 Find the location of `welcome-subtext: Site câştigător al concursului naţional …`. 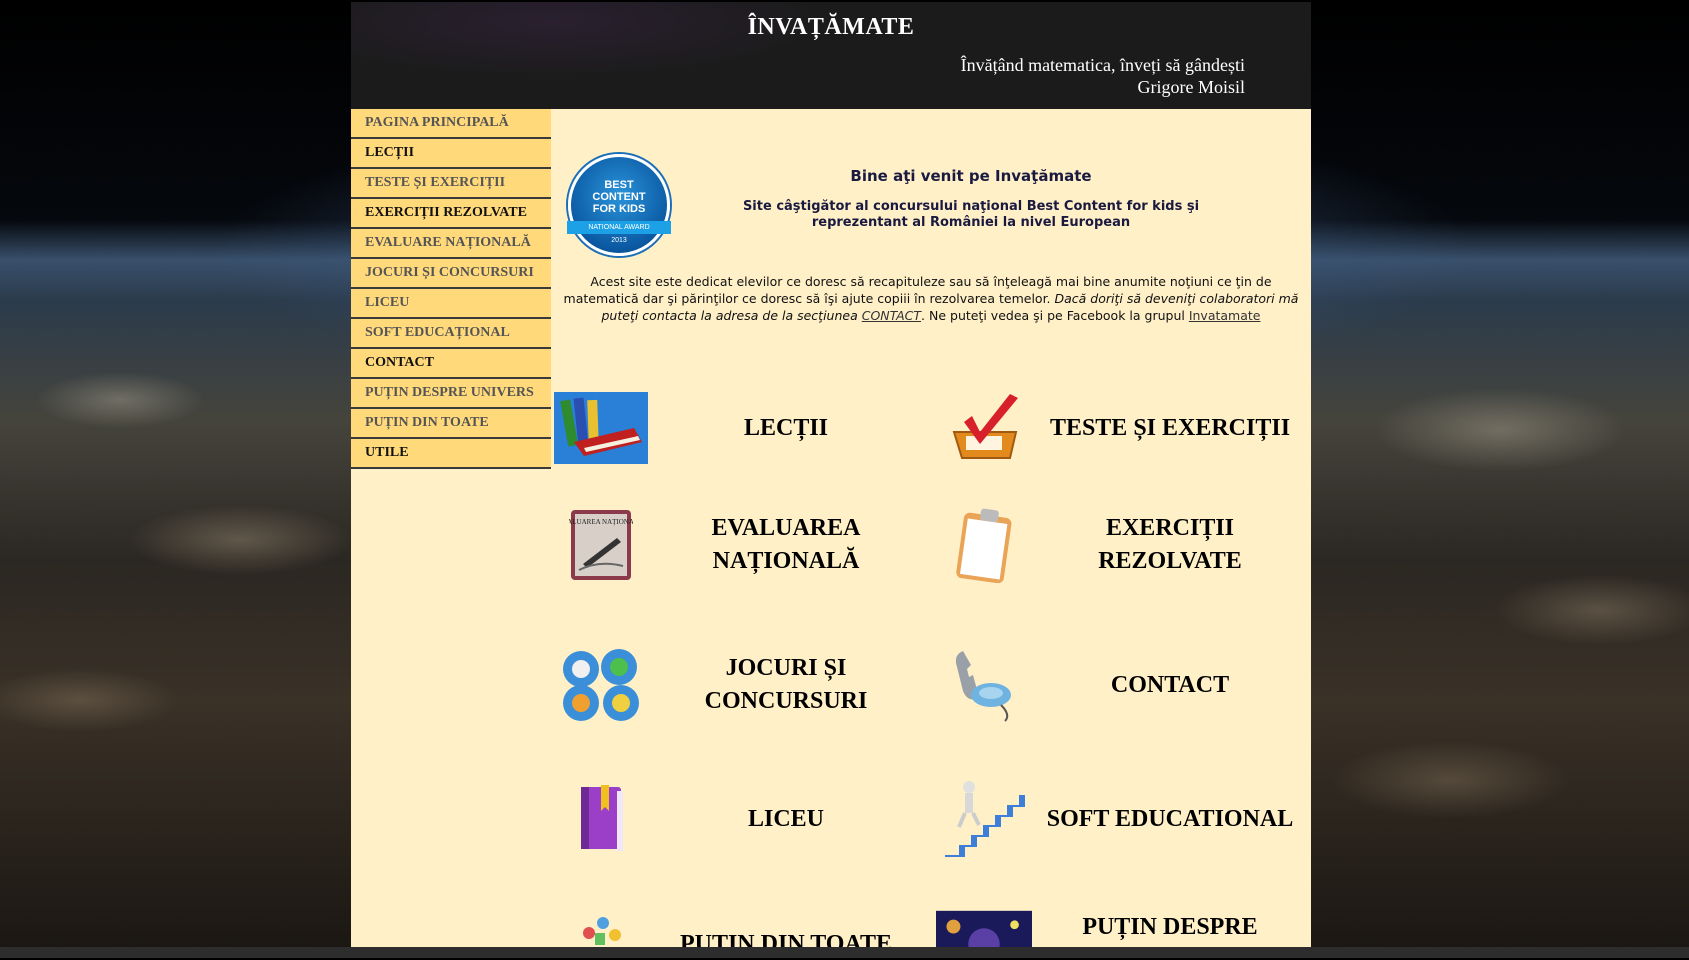

welcome-subtext: Site câştigător al concursului naţional … is located at coordinates (971, 214).